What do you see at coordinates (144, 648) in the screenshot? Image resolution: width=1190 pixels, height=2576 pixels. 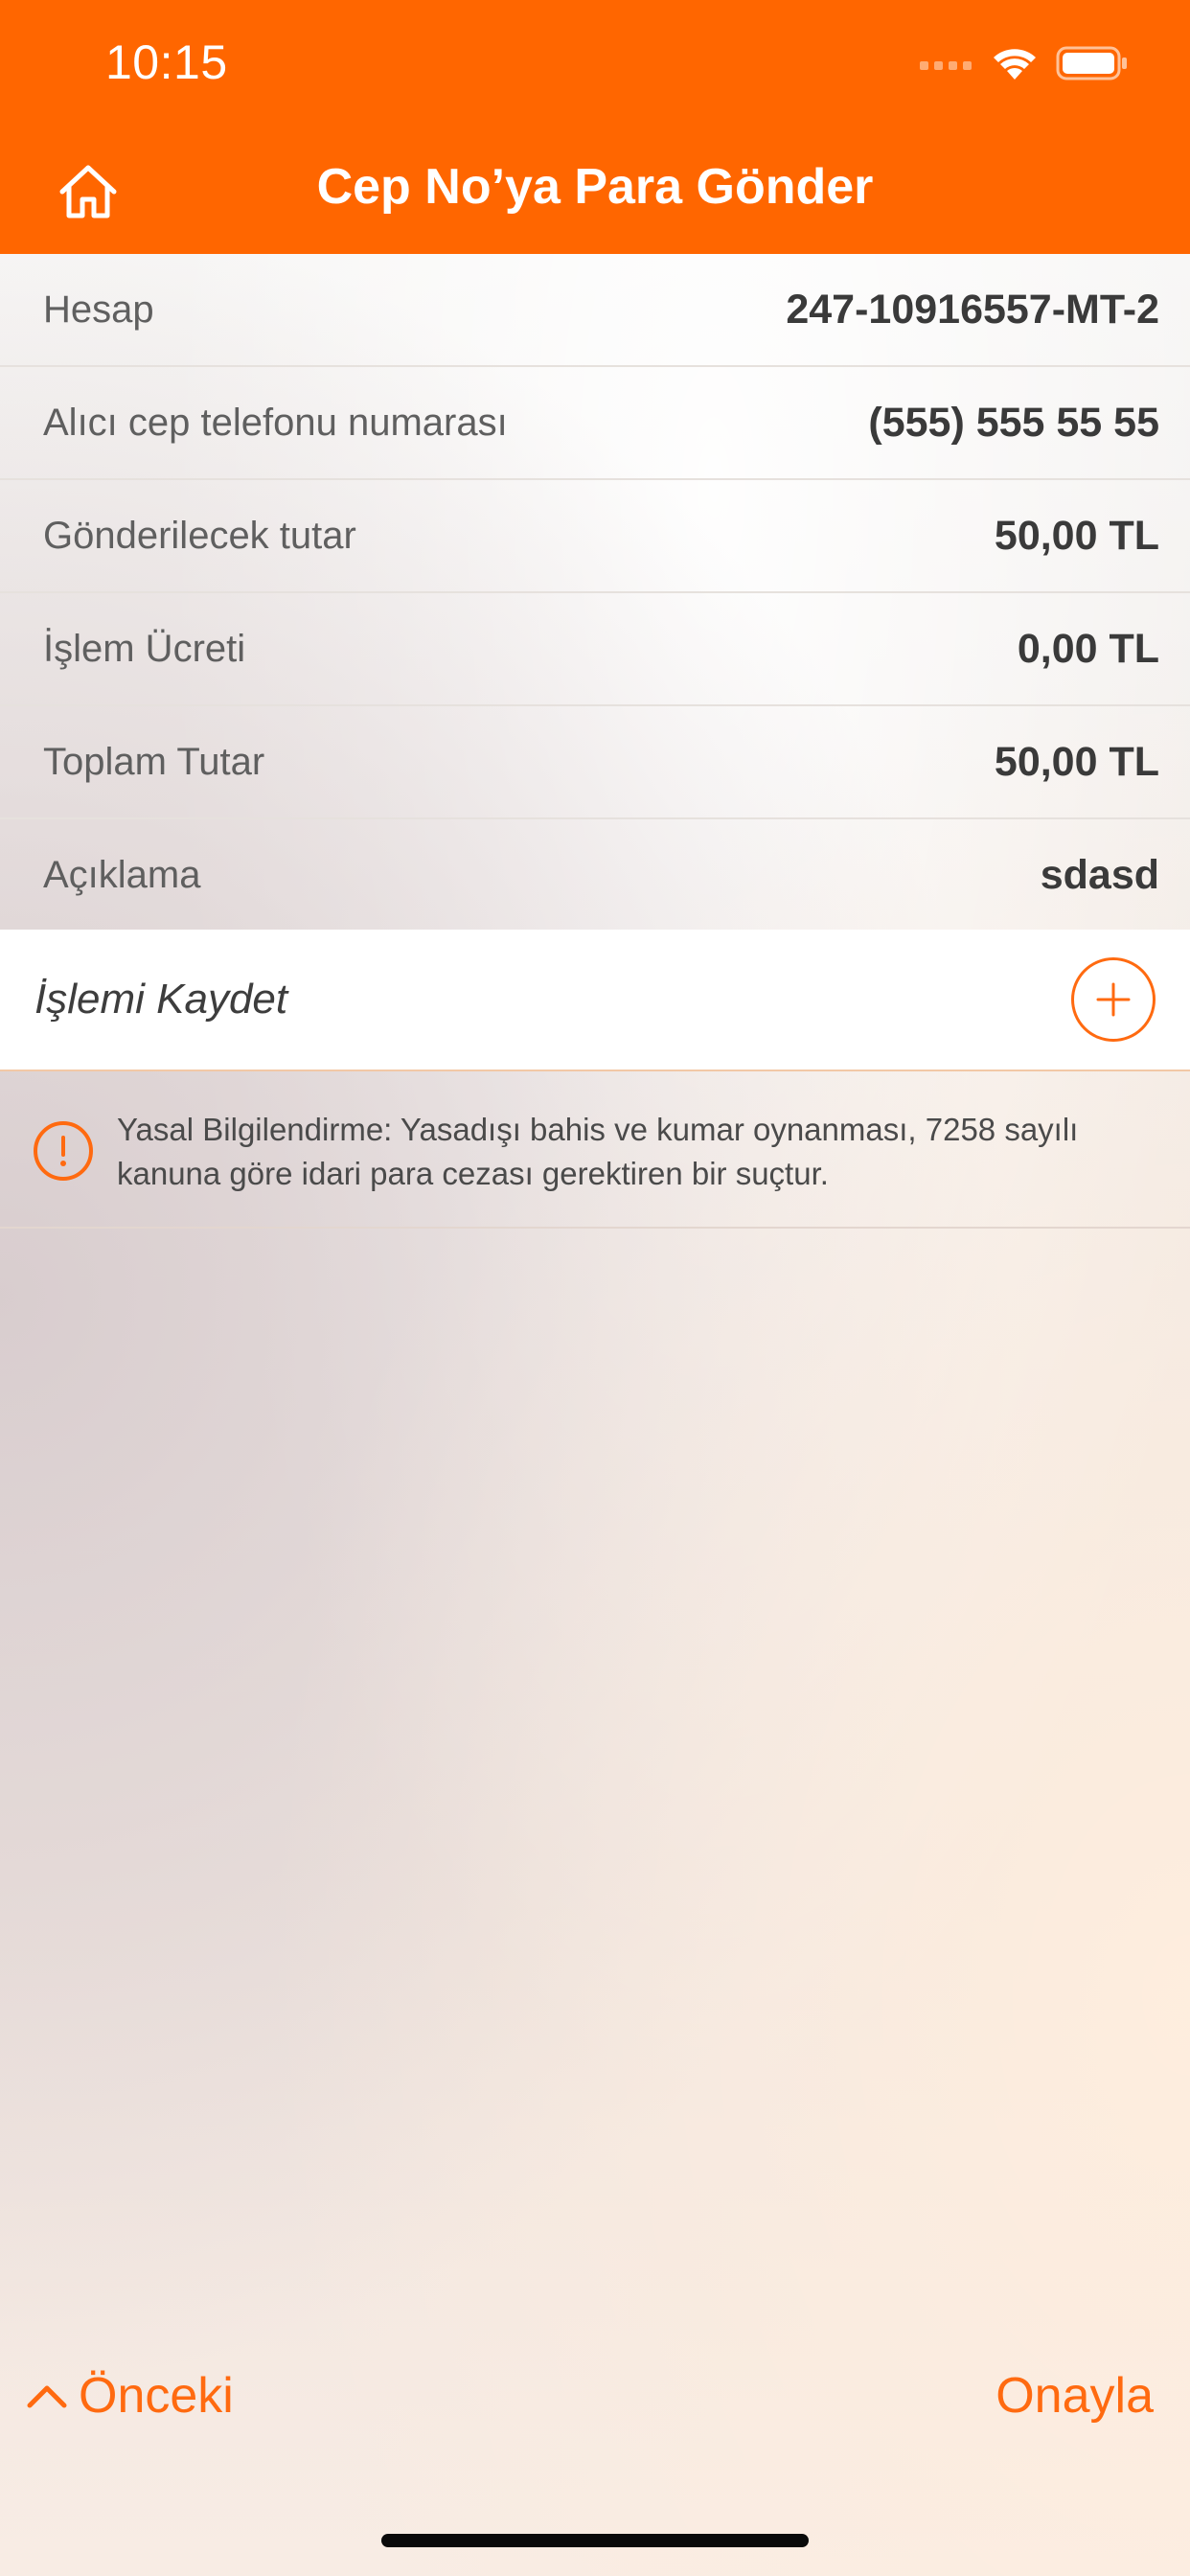 I see `detail-label: İşlem Ücreti` at bounding box center [144, 648].